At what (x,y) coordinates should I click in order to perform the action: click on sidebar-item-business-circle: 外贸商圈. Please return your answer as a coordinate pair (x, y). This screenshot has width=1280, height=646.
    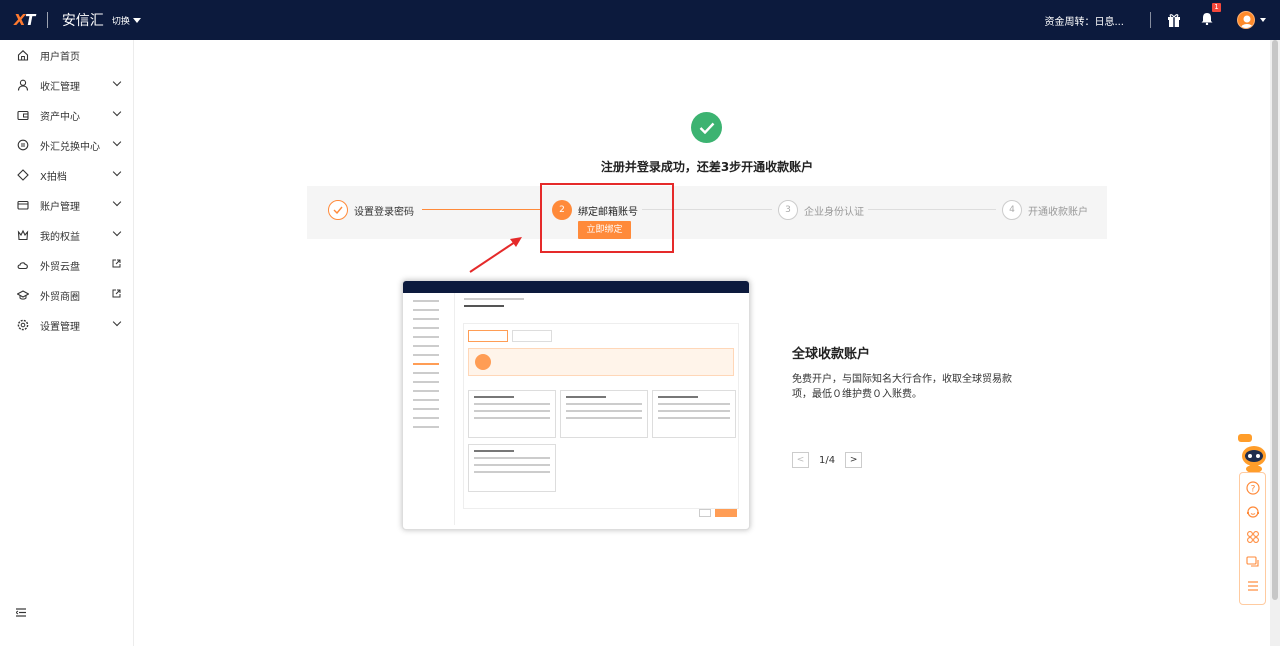
    Looking at the image, I should click on (66, 295).